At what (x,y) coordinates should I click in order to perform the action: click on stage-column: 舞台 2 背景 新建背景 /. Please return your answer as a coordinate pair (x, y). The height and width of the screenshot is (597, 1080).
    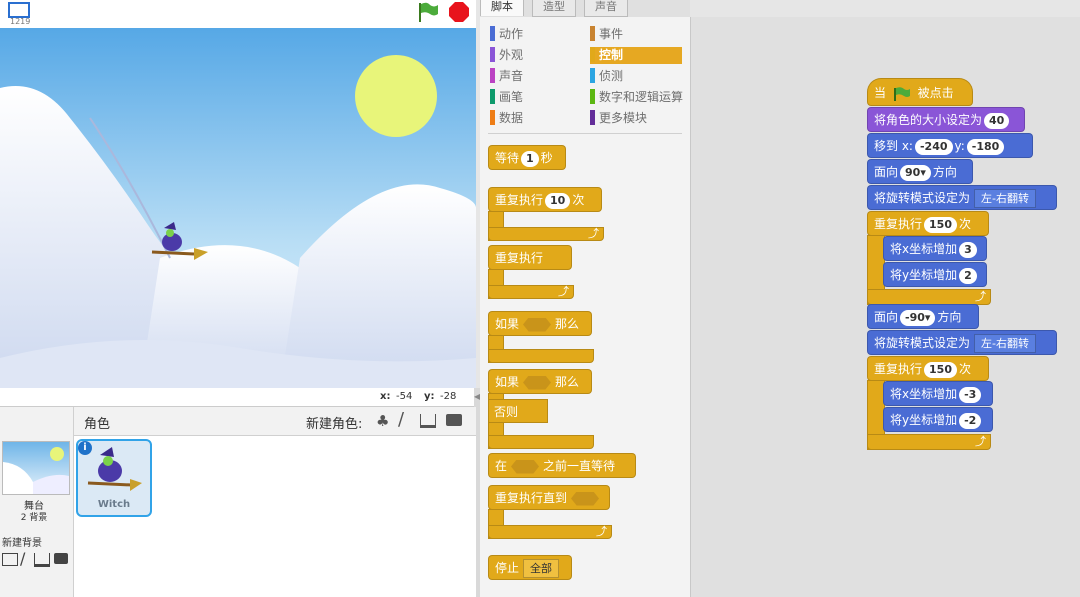
    Looking at the image, I should click on (37, 502).